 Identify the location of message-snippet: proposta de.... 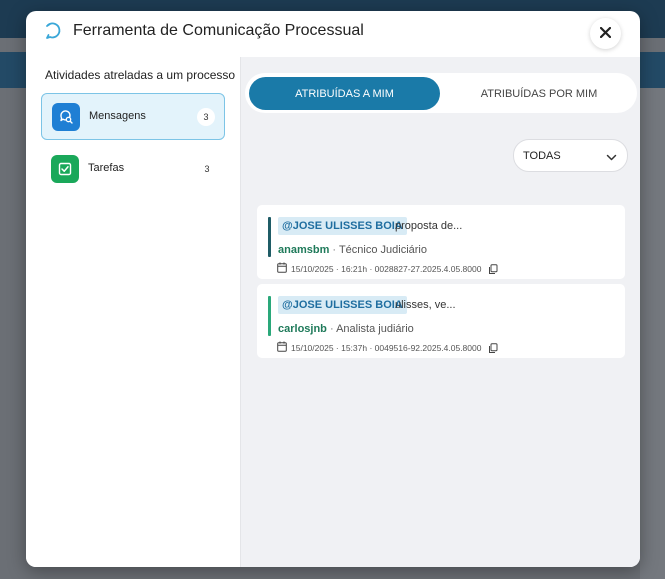
(429, 226).